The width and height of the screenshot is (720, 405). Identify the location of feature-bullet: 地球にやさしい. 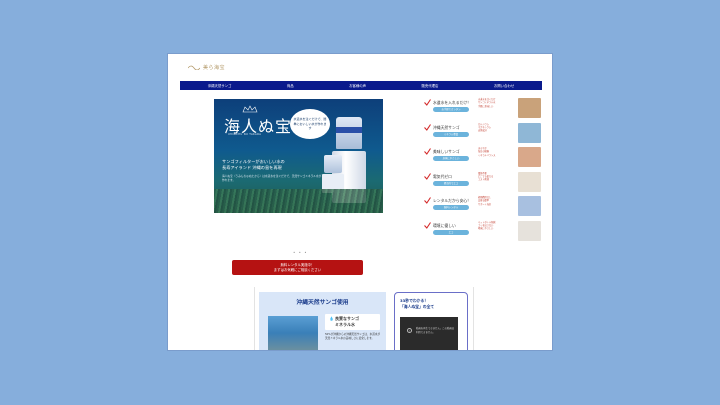
(486, 229).